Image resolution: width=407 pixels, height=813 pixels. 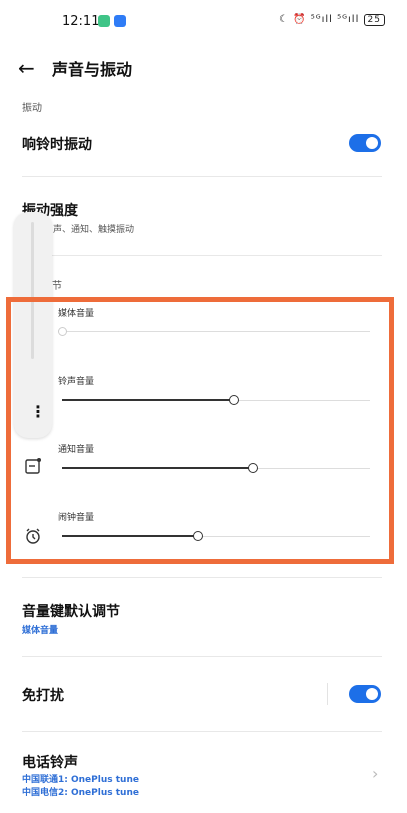 What do you see at coordinates (71, 612) in the screenshot?
I see `volume-key-title: 音量键默认调节` at bounding box center [71, 612].